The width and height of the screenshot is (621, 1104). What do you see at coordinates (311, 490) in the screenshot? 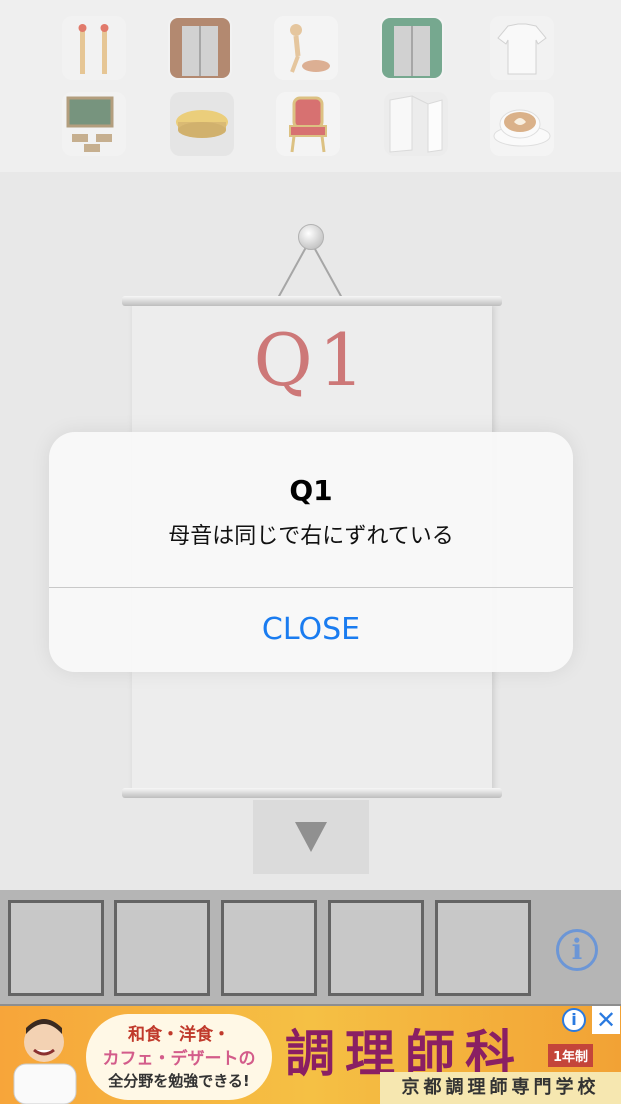
I see `alert-title: Q1` at bounding box center [311, 490].